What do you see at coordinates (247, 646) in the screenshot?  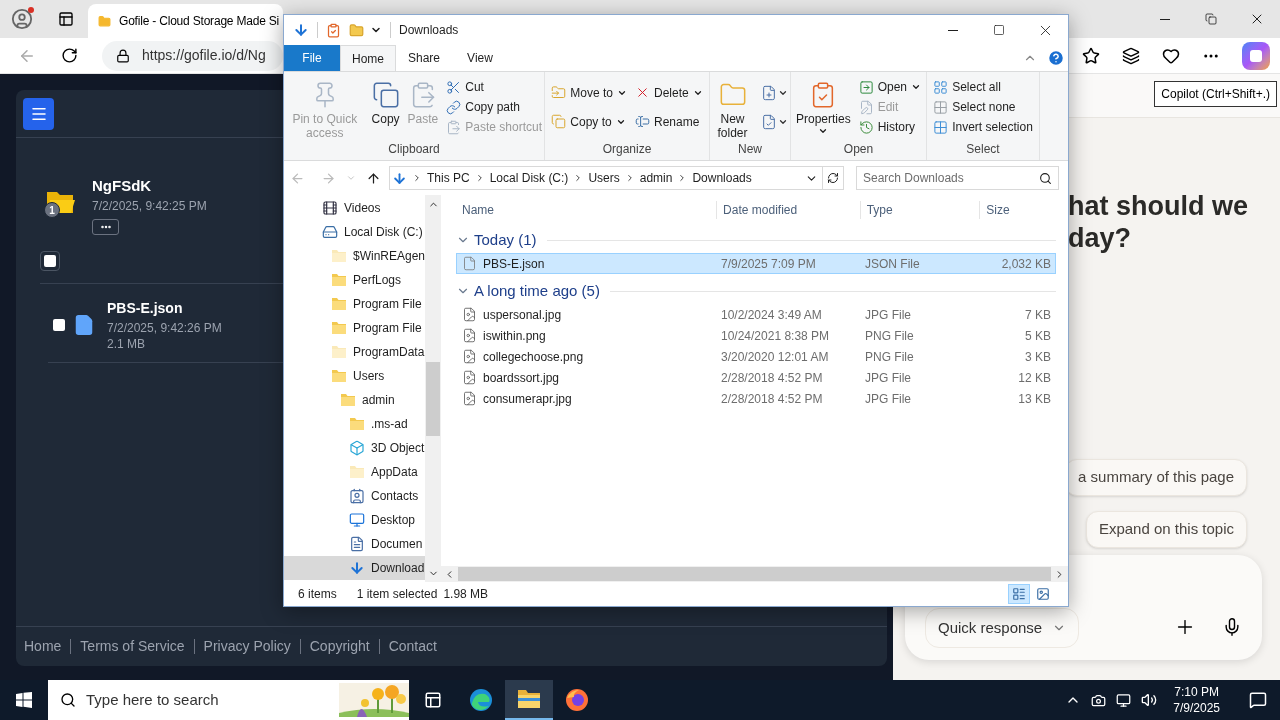 I see `footer-link: Privacy Policy` at bounding box center [247, 646].